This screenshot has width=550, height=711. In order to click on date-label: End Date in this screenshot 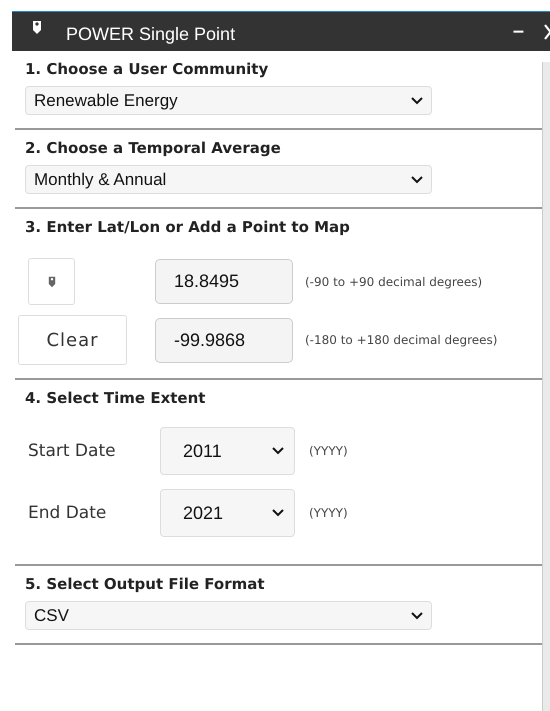, I will do `click(68, 513)`.